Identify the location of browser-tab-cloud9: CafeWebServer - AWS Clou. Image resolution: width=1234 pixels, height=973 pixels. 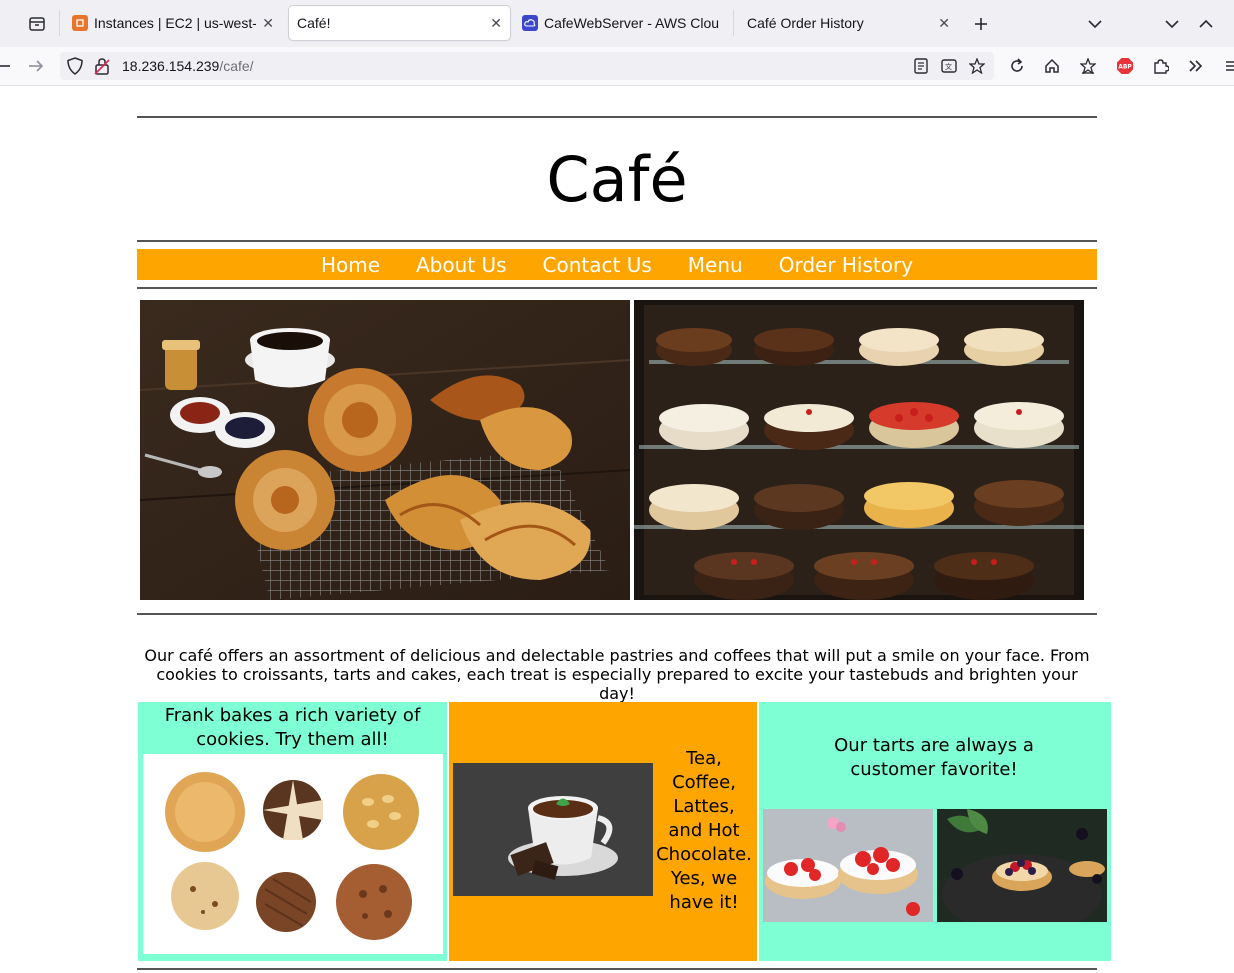
(623, 23).